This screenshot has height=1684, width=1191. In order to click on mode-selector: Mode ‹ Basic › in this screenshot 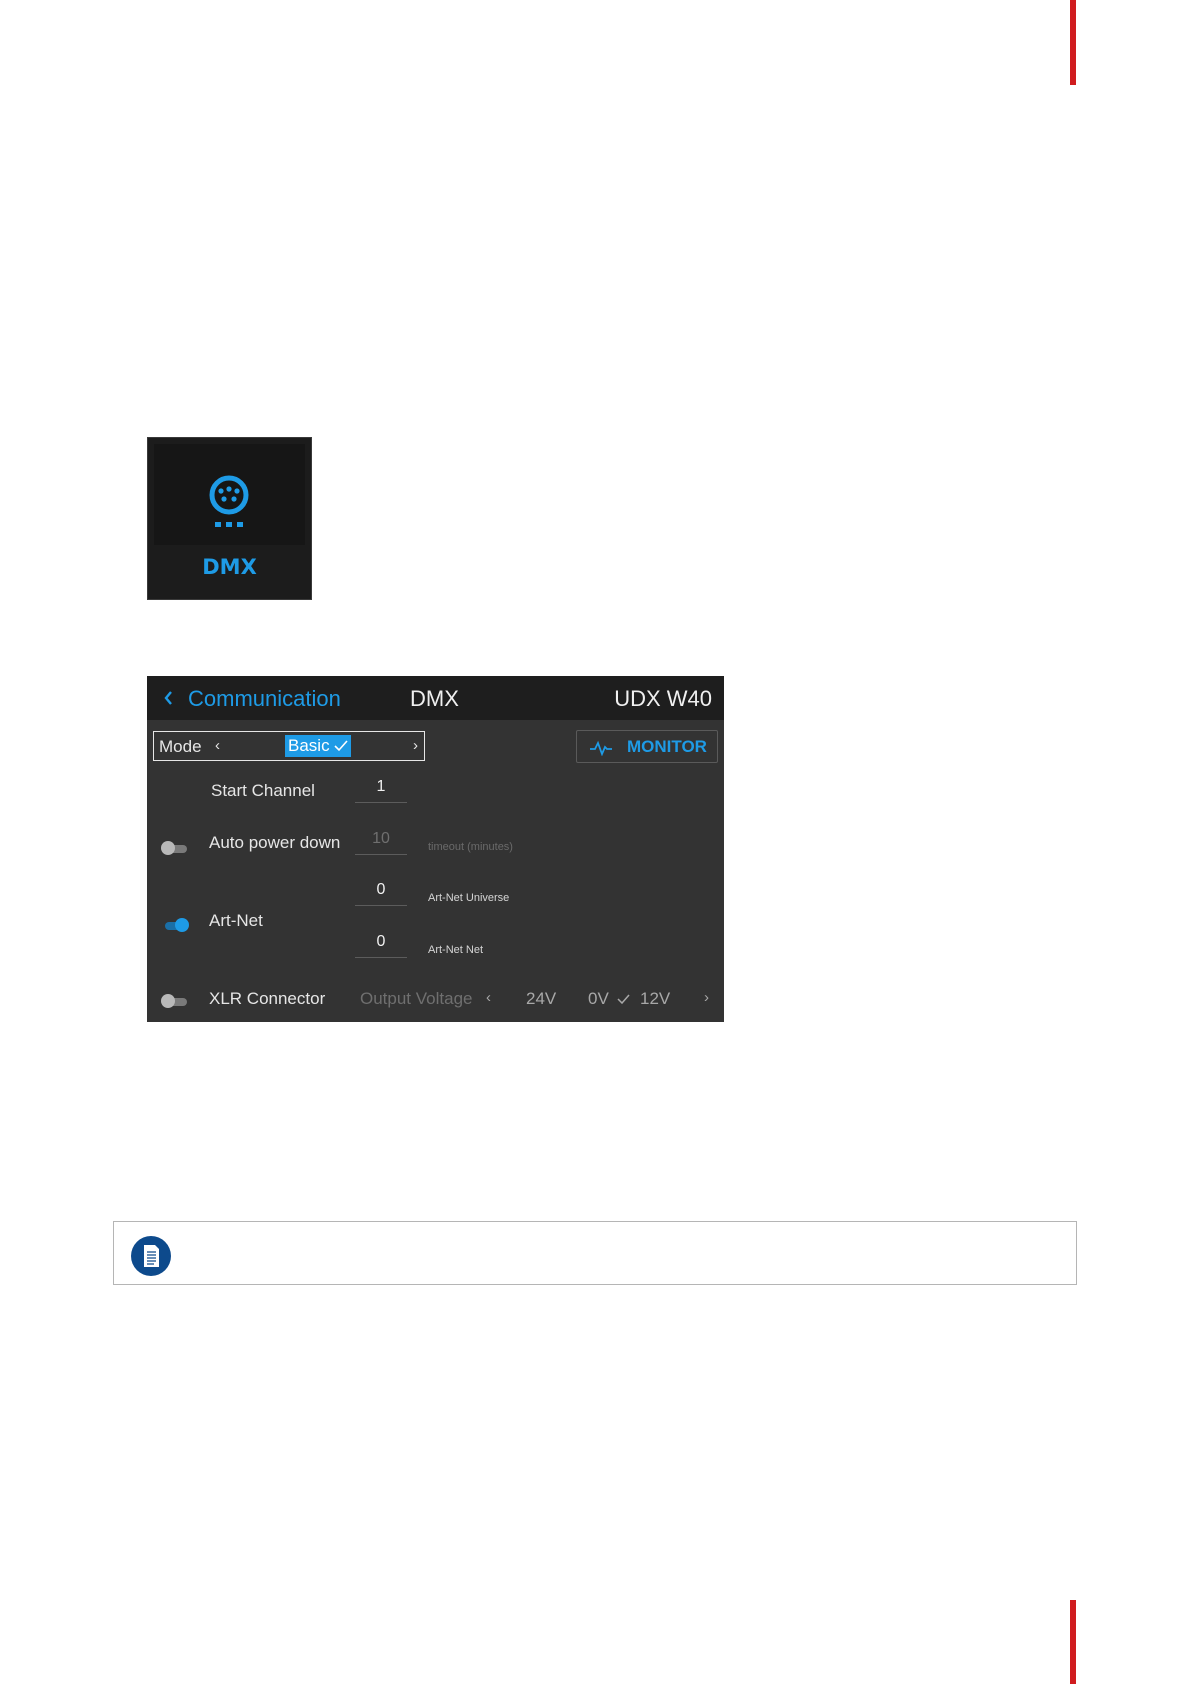, I will do `click(289, 746)`.